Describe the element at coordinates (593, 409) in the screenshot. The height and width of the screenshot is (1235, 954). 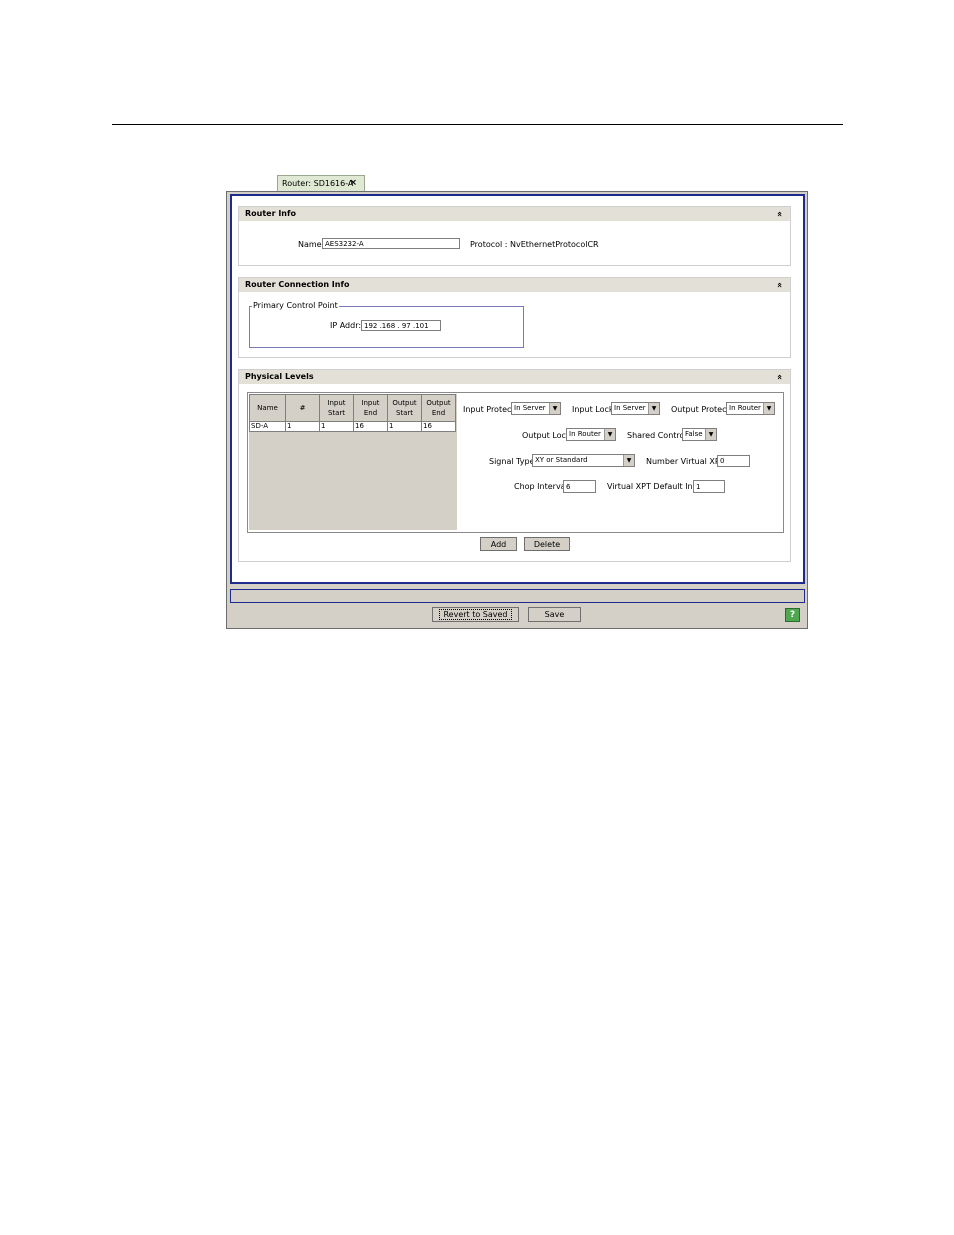
I see `input-lock-label: Input Lock` at that location.